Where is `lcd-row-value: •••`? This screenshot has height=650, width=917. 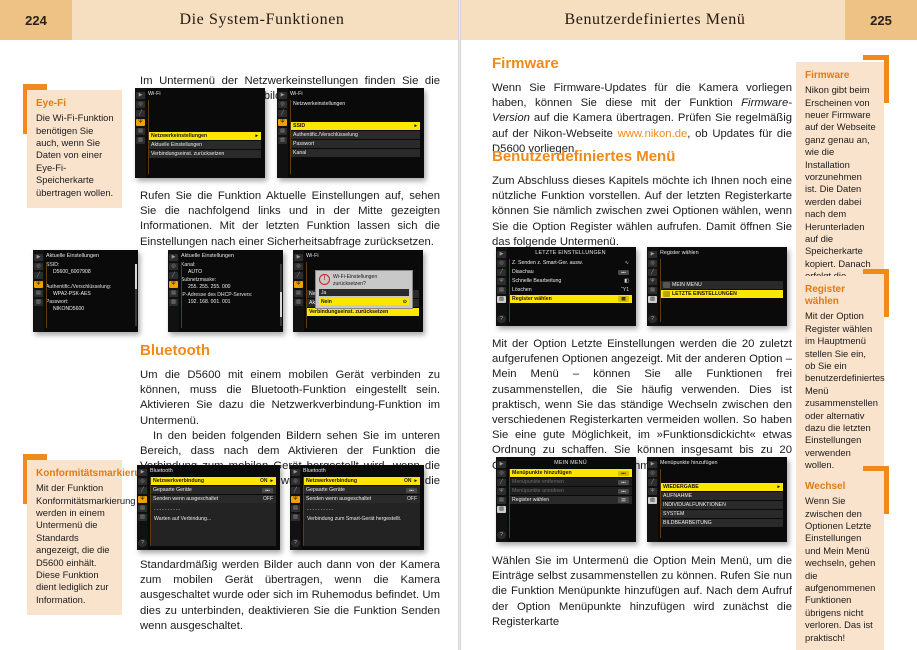
lcd-row-value: ••• is located at coordinates (267, 490).